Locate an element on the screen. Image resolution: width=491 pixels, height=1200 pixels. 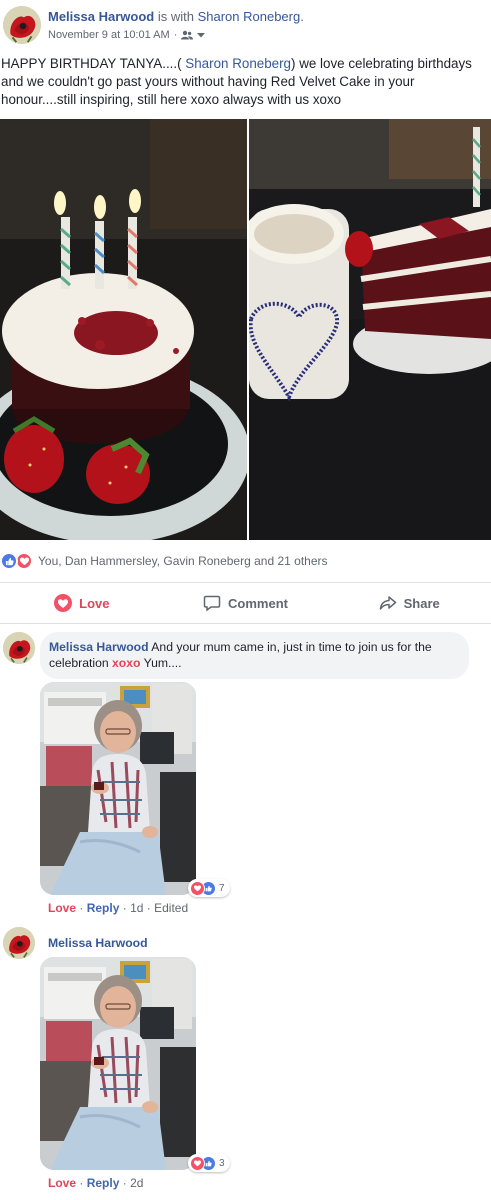
post-author-line: Melissa Harwood is with Sharon Roneberg. is located at coordinates (176, 16).